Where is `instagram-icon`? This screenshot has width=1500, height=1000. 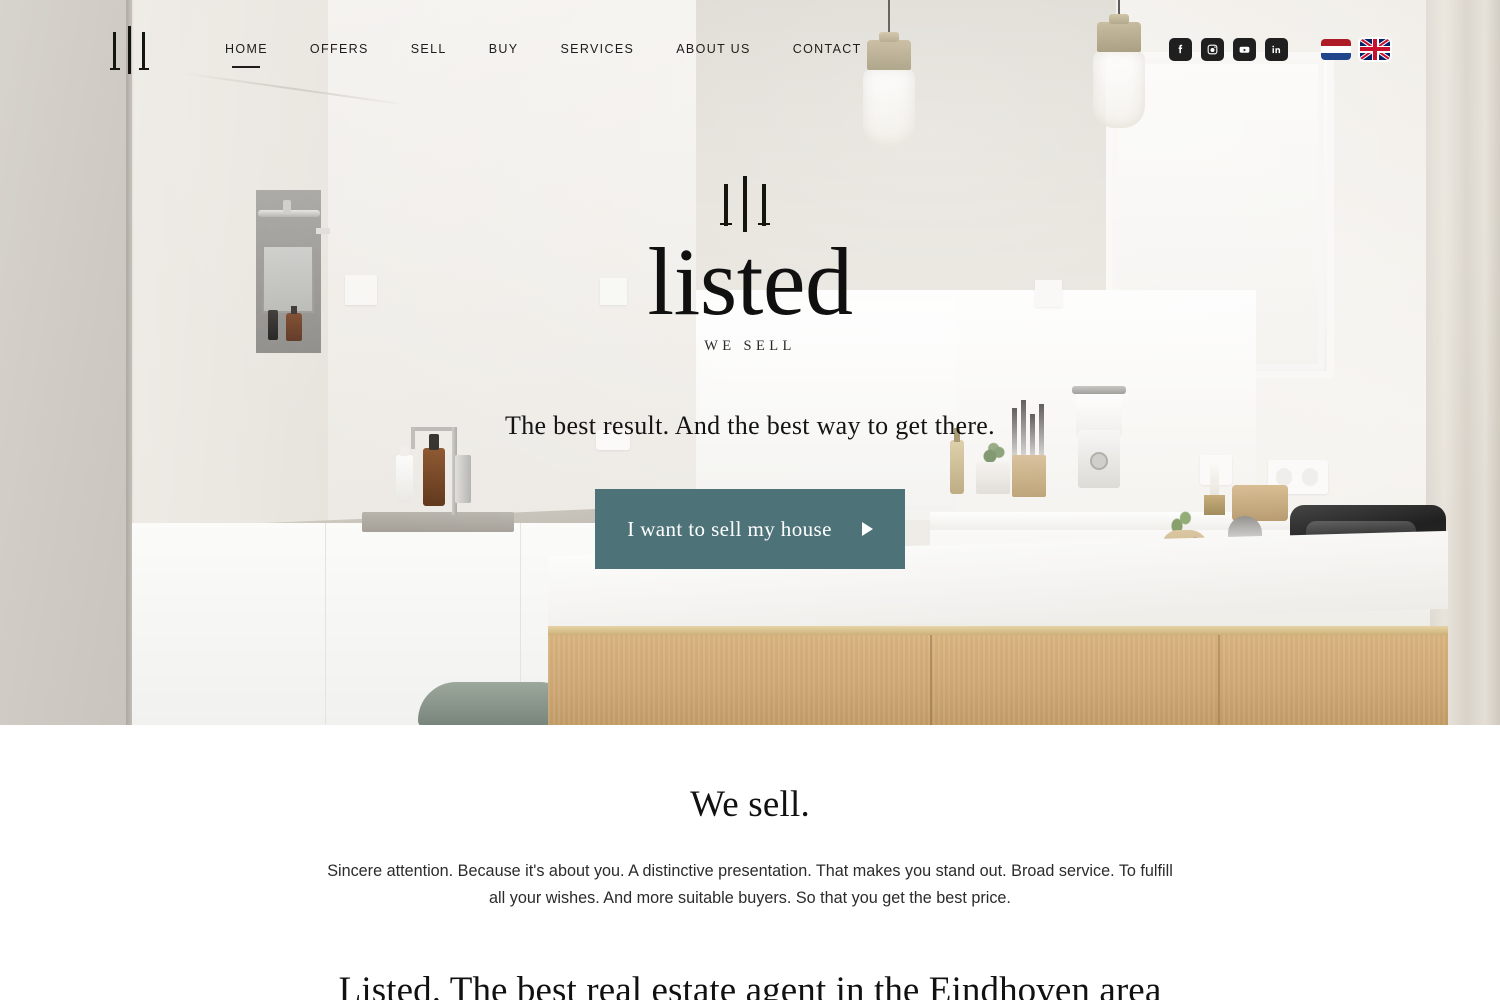 instagram-icon is located at coordinates (1212, 49).